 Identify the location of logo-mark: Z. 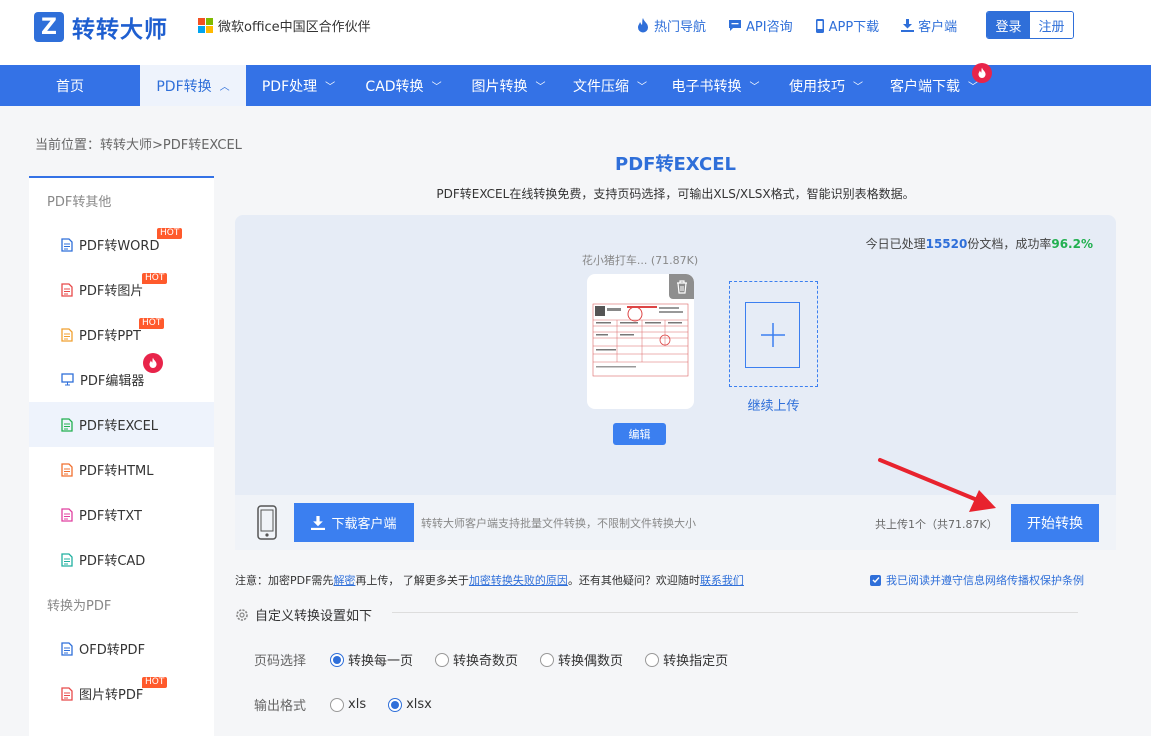
(49, 27).